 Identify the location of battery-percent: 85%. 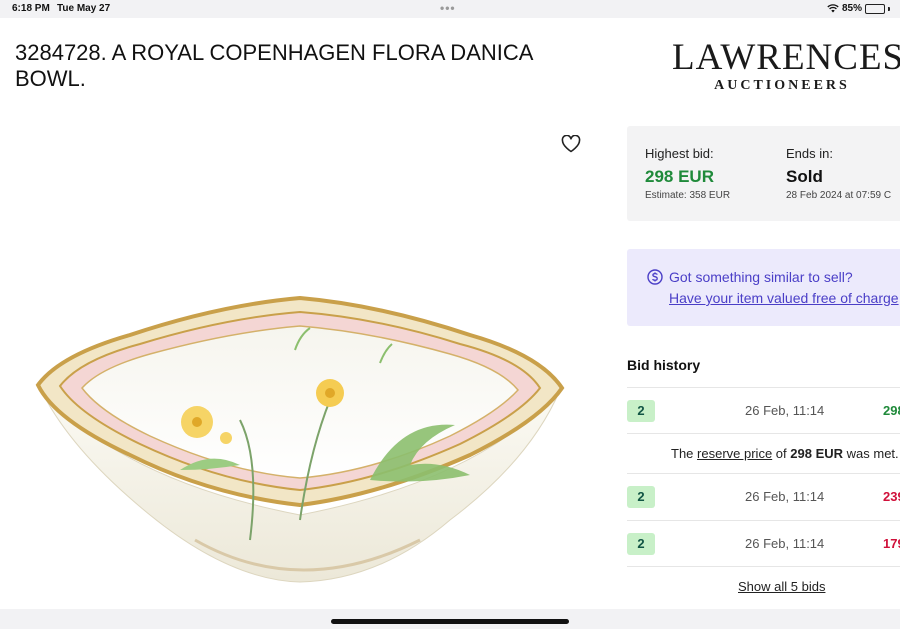
(851, 8).